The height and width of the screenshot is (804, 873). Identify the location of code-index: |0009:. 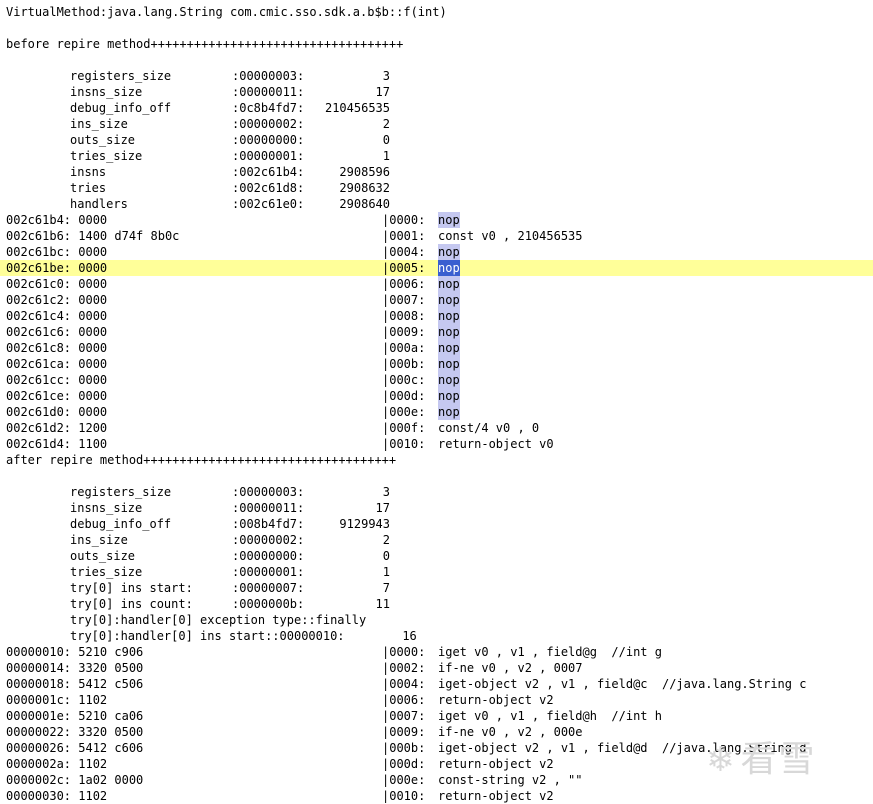
(404, 332).